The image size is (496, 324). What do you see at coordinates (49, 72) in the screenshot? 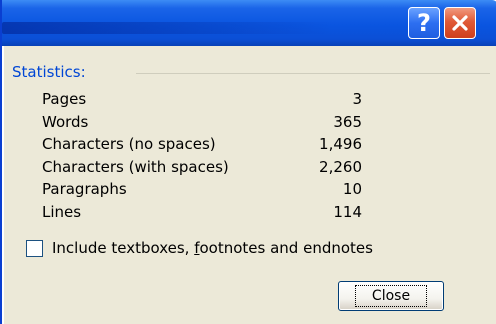
I see `statistics-heading: Statistics:` at bounding box center [49, 72].